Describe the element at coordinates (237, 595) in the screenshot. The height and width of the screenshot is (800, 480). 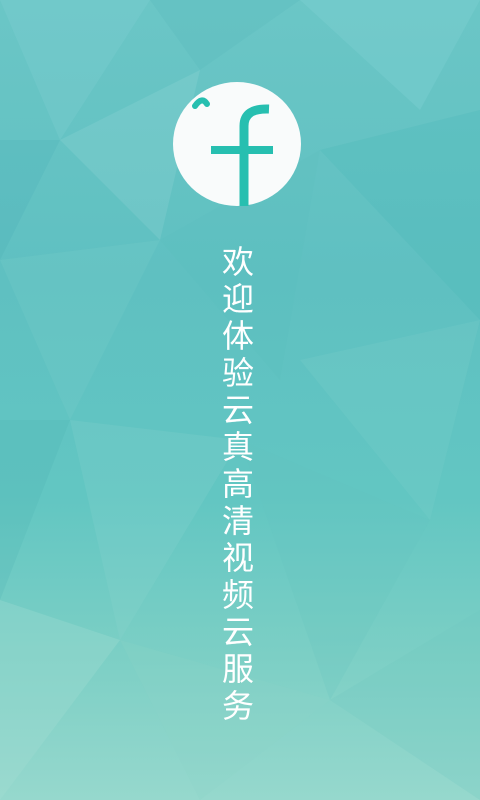
I see `welcome-char: 频` at that location.